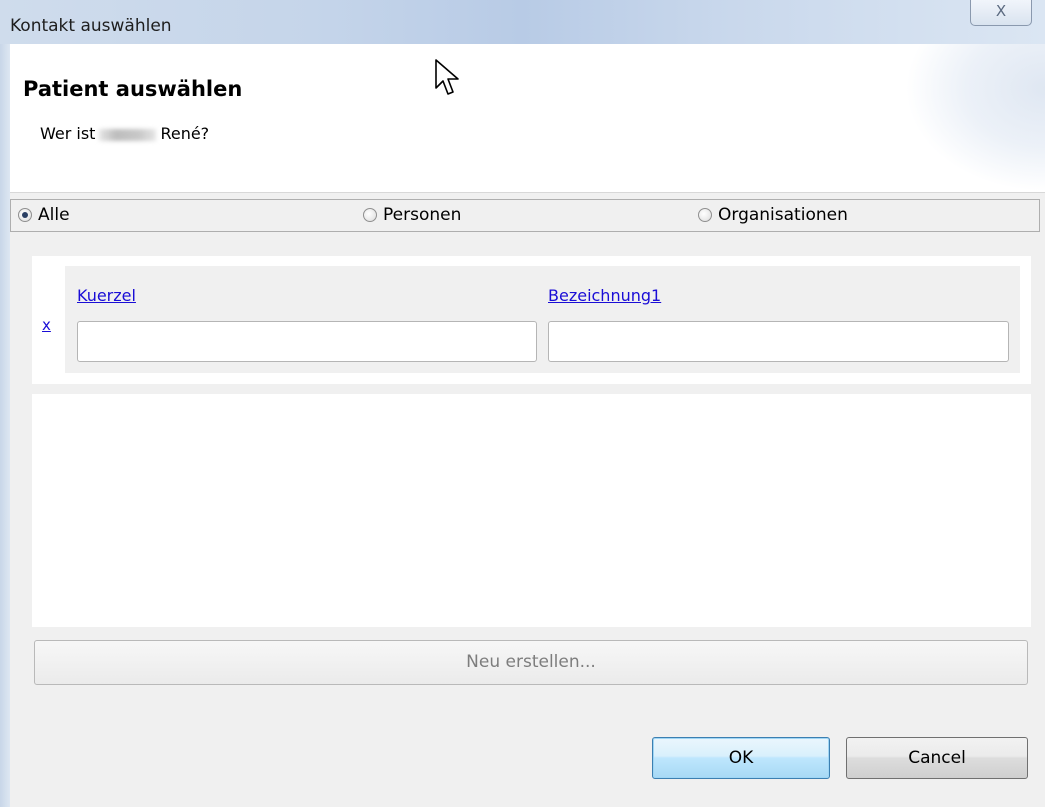 Image resolution: width=1045 pixels, height=807 pixels. I want to click on subtitle-prefix: Wer ist, so click(68, 133).